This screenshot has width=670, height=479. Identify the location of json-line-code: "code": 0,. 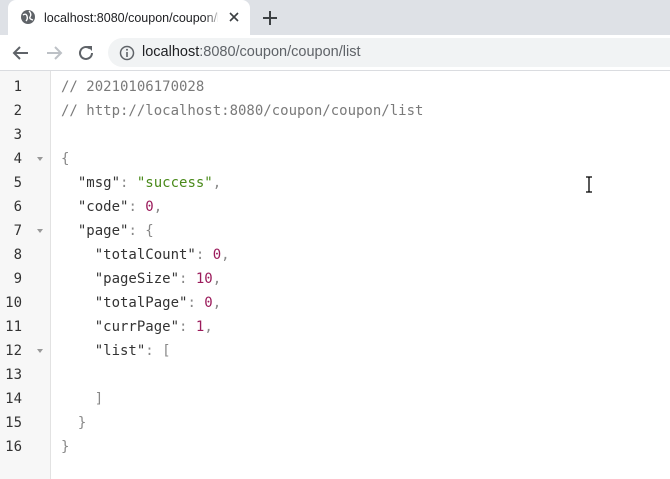
(120, 207).